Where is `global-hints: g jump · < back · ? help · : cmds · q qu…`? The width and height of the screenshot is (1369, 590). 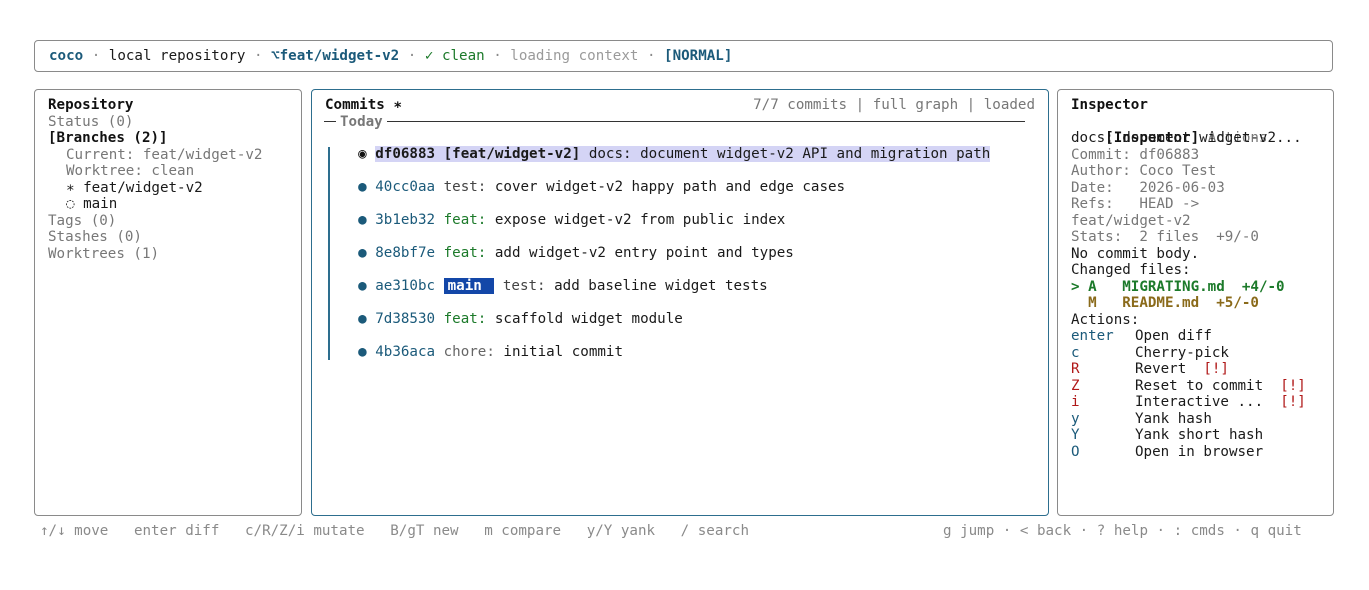
global-hints: g jump · < back · ? help · : cmds · q qu… is located at coordinates (1122, 531).